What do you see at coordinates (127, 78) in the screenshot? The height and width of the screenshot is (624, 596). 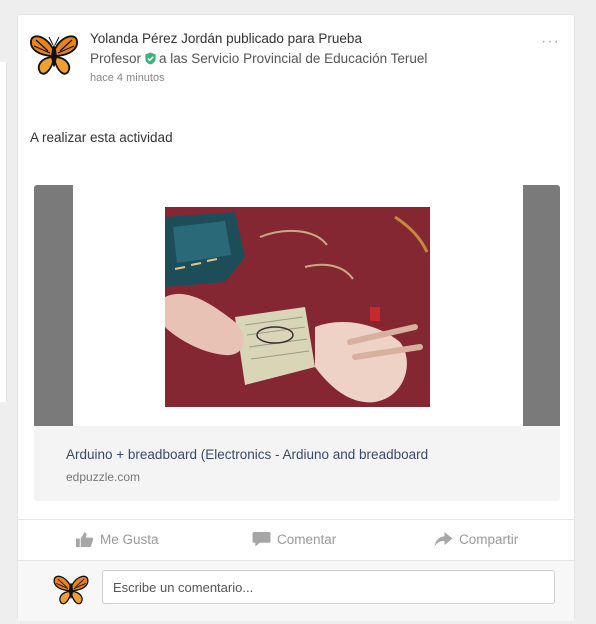 I see `post-timestamp: hace 4 minutos` at bounding box center [127, 78].